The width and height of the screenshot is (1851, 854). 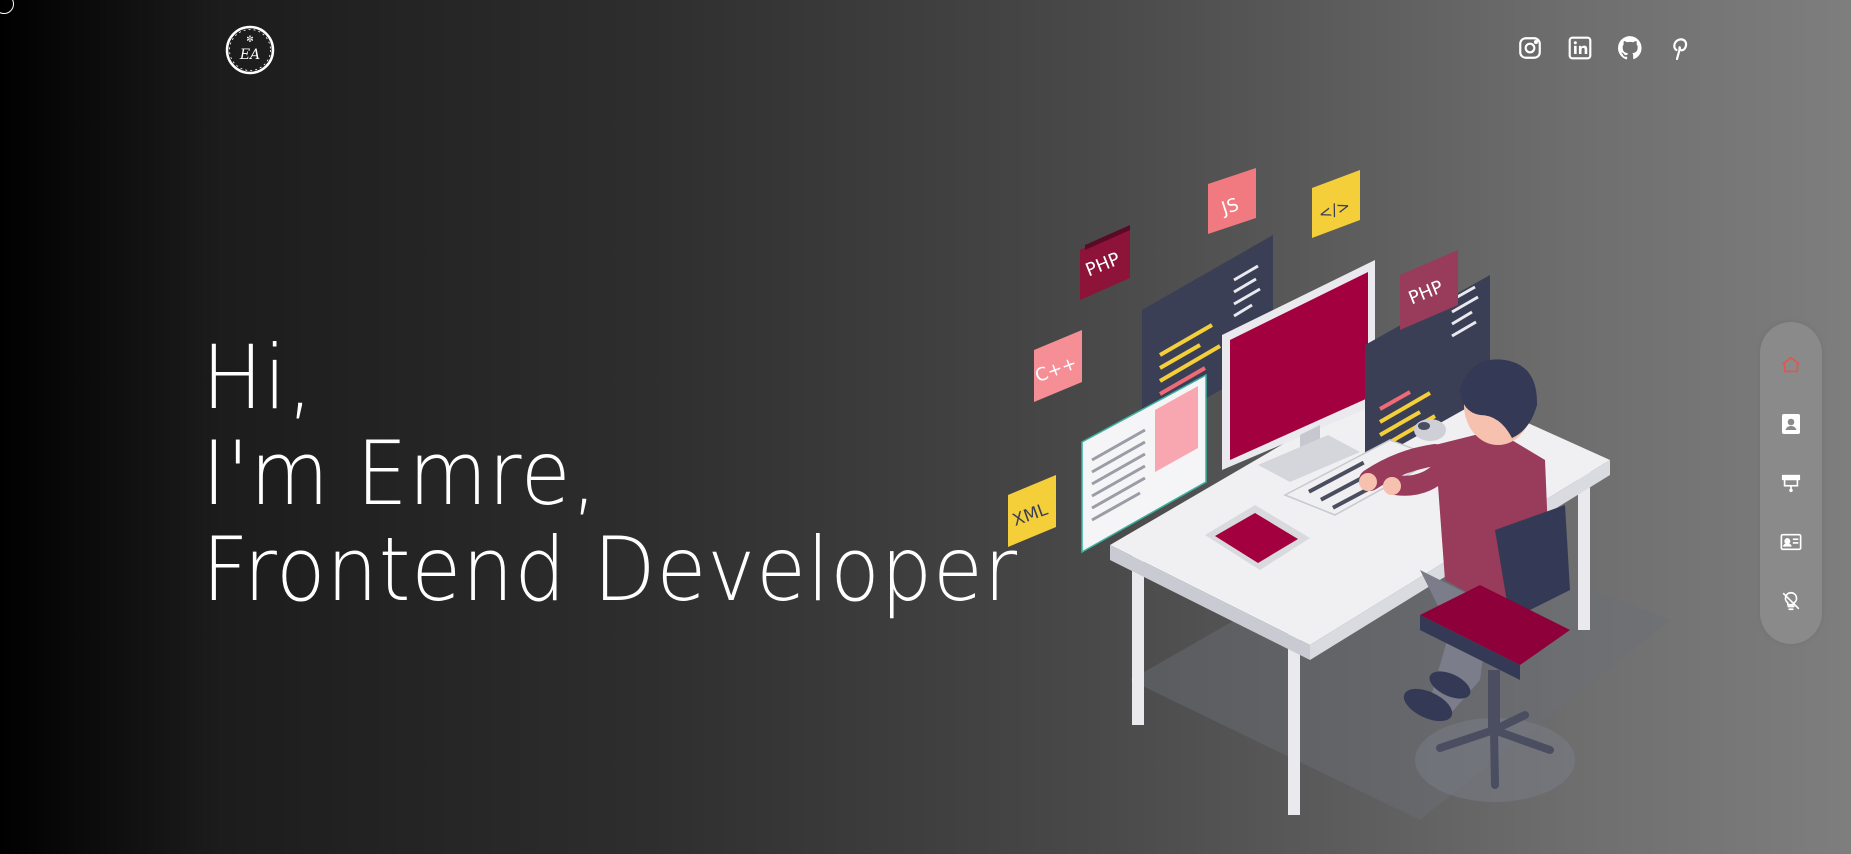 What do you see at coordinates (610, 569) in the screenshot?
I see `hero-role: Frontend Developer` at bounding box center [610, 569].